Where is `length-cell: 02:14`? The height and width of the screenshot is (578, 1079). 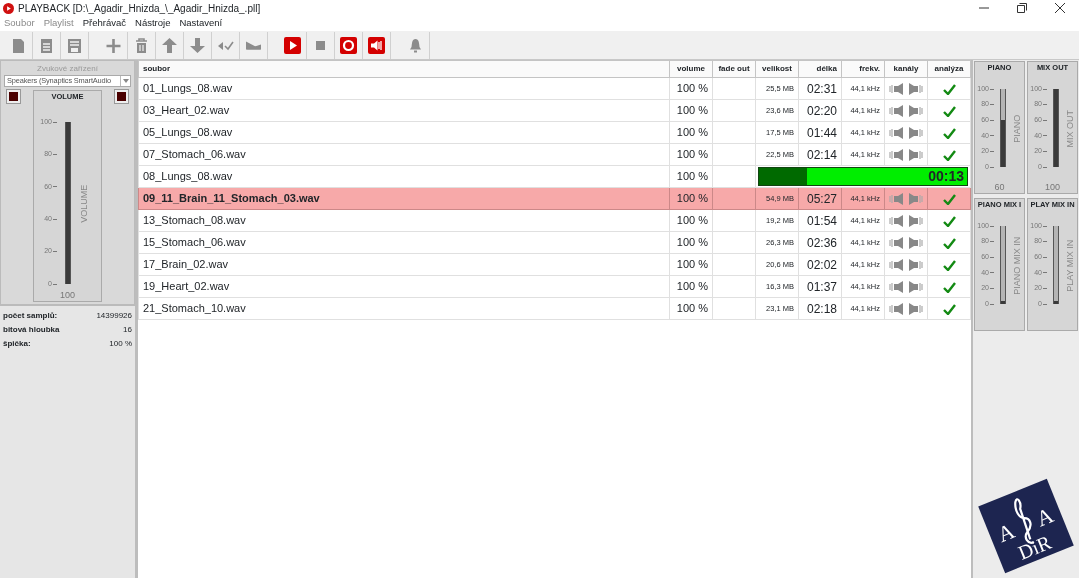
length-cell: 02:14 is located at coordinates (820, 154).